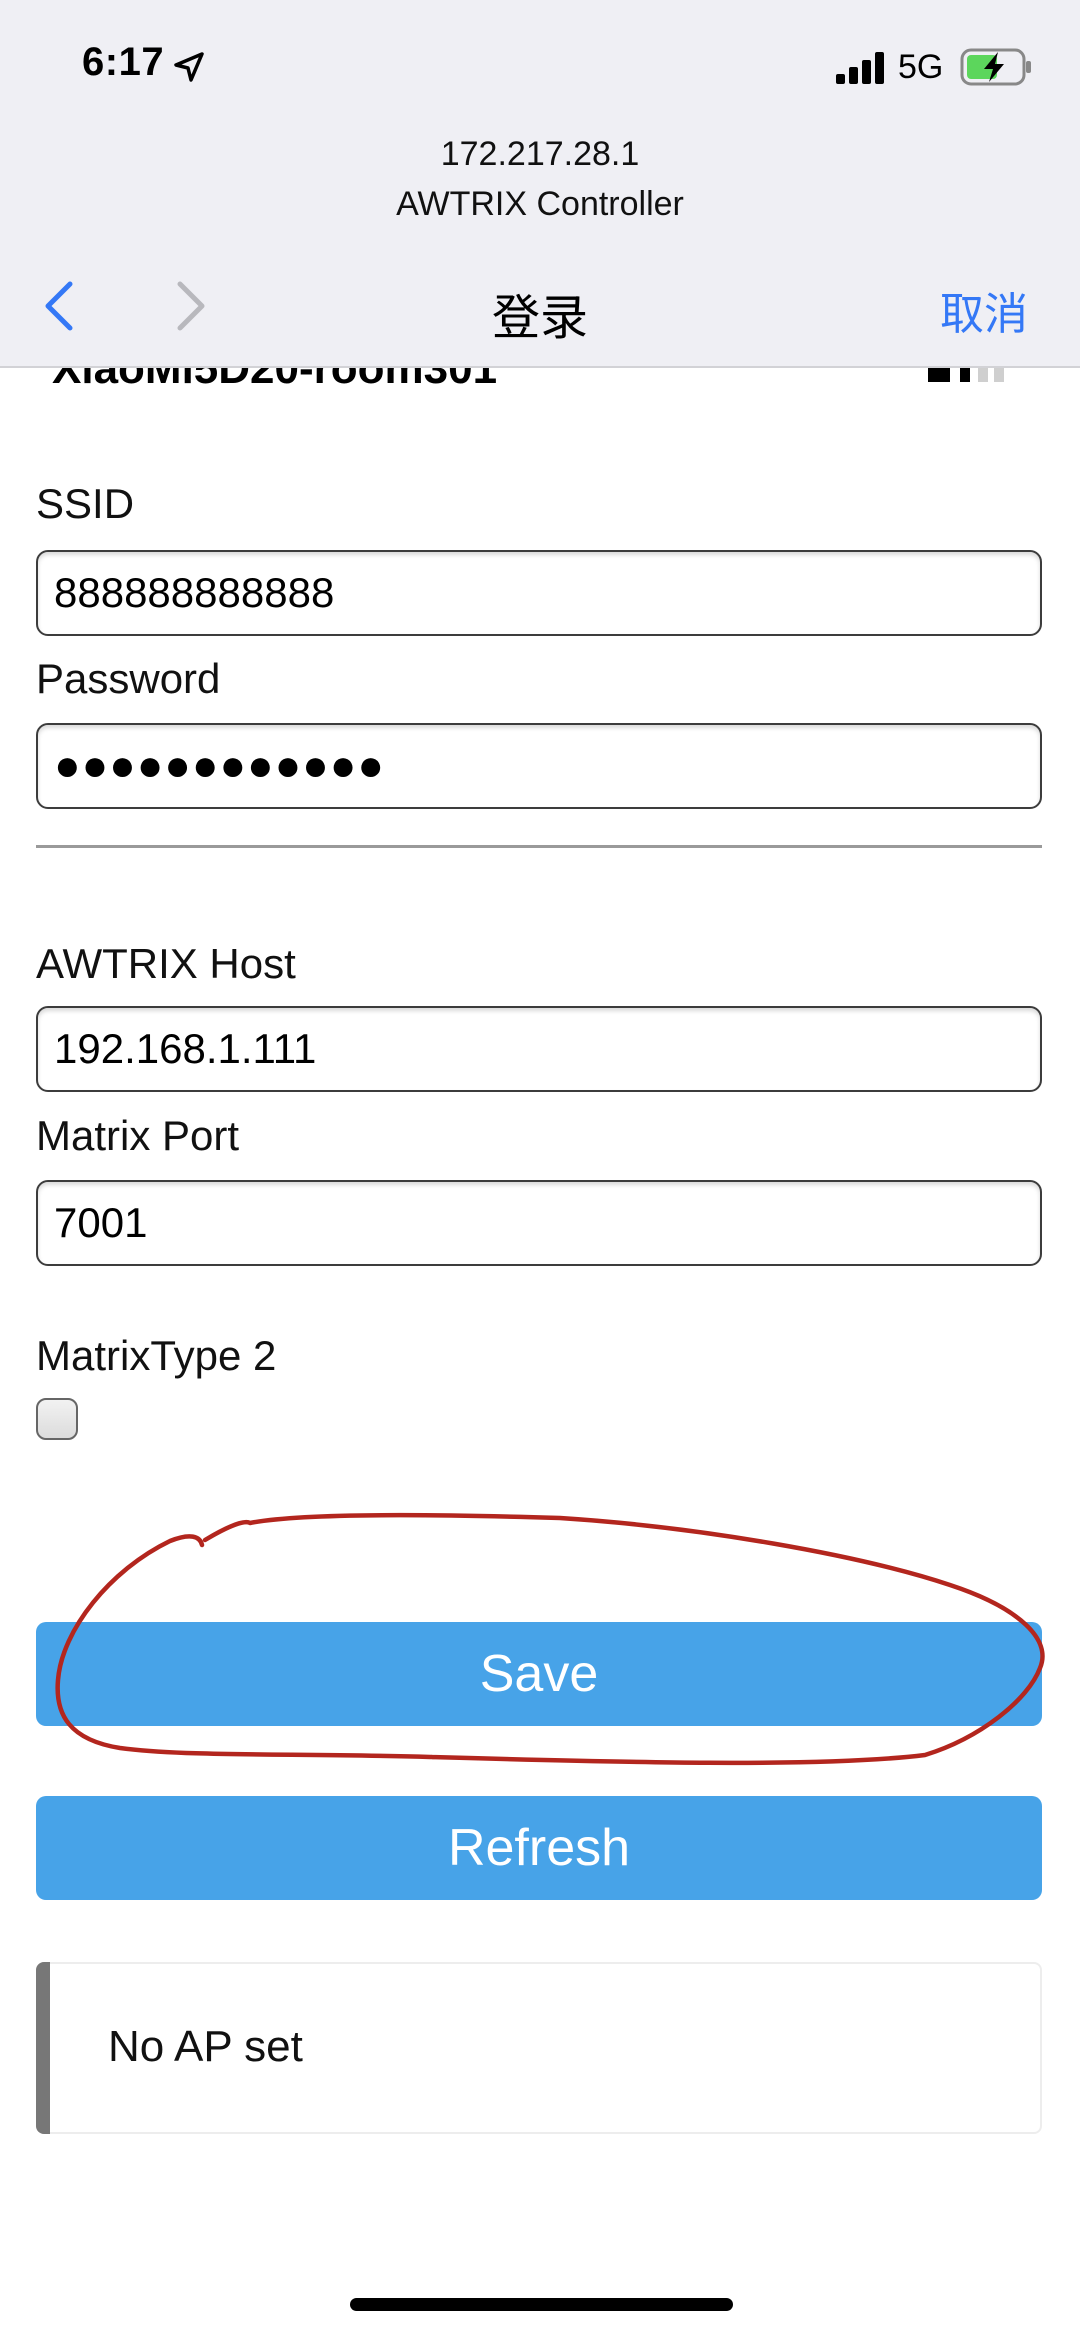 This screenshot has height=2336, width=1080. Describe the element at coordinates (539, 846) in the screenshot. I see `section-divider` at that location.